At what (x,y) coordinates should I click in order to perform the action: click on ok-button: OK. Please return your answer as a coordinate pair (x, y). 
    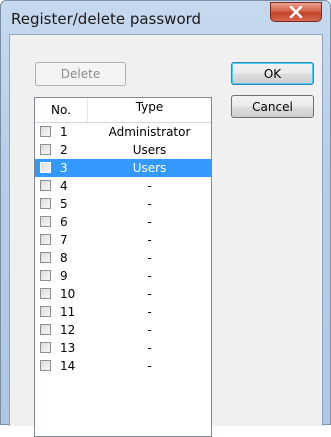
    Looking at the image, I should click on (272, 73).